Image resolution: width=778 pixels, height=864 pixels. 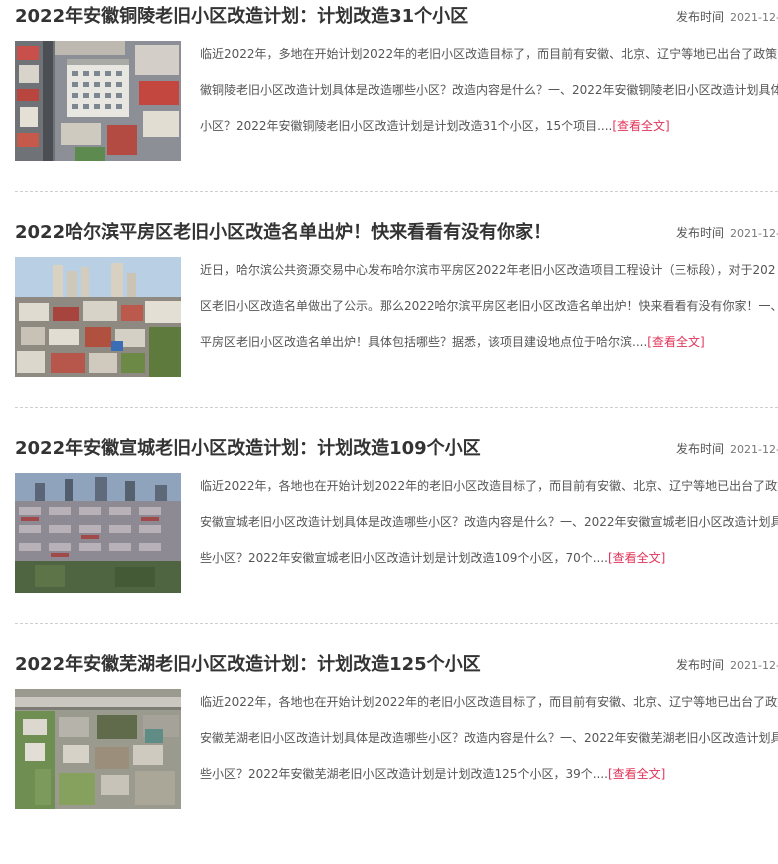 I want to click on article-title-link: 2022年安徽芜湖老旧小区改造计划：计划改造125个小区, so click(x=248, y=665).